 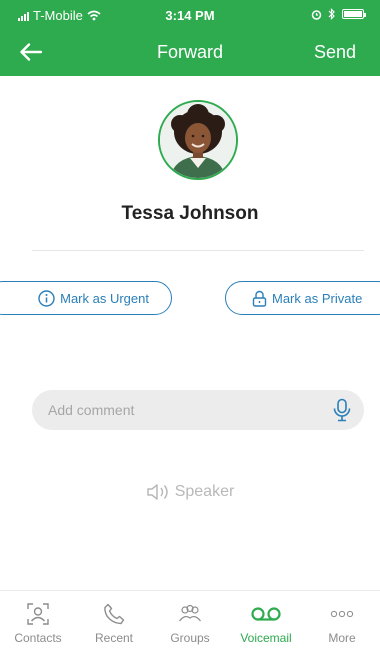 I want to click on microphone-icon, so click(x=342, y=410).